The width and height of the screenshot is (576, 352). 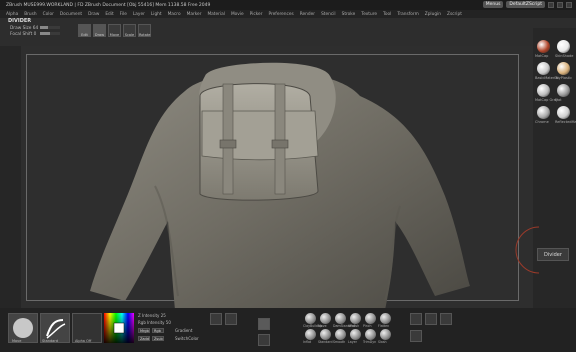 I want to click on menu-alpha: Alpha, so click(x=12, y=14).